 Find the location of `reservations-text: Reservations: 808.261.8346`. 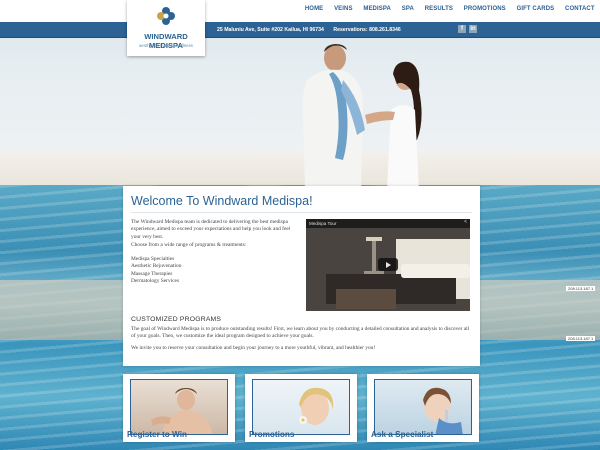

reservations-text: Reservations: 808.261.8346 is located at coordinates (366, 30).